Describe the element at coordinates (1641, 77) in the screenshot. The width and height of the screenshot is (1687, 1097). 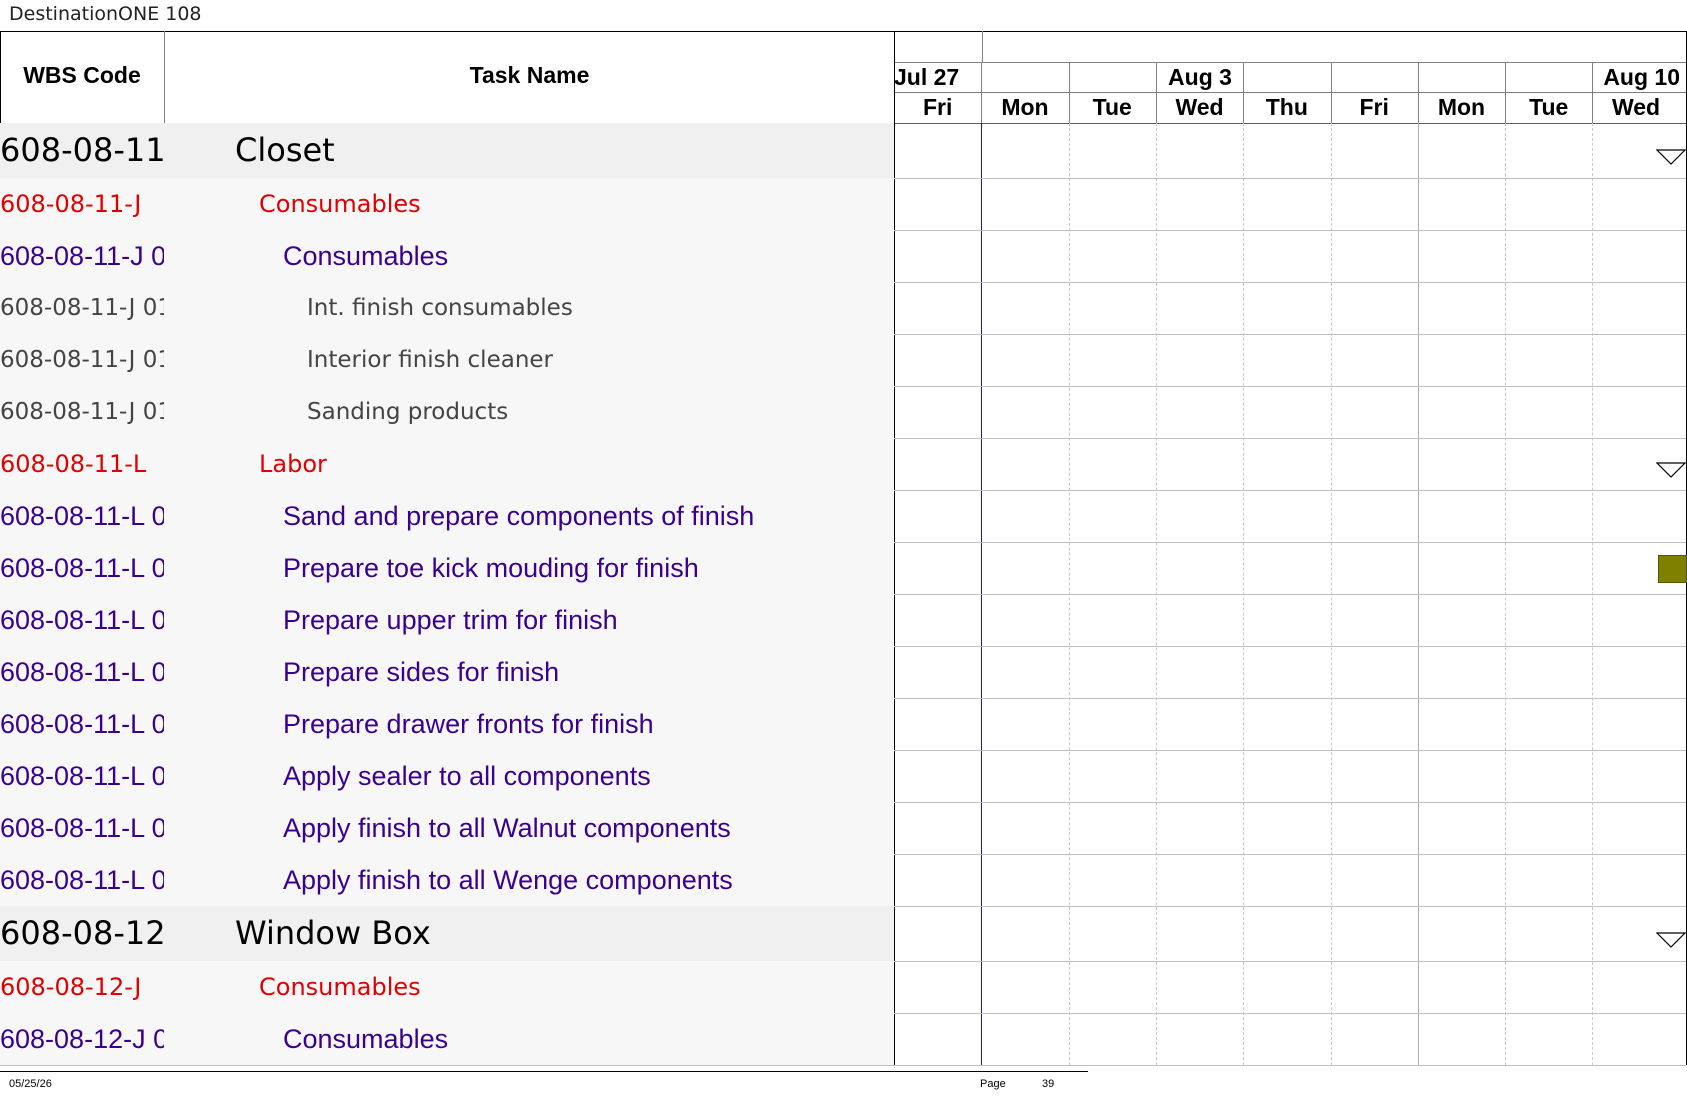
I see `week-label-2: Aug 10` at that location.